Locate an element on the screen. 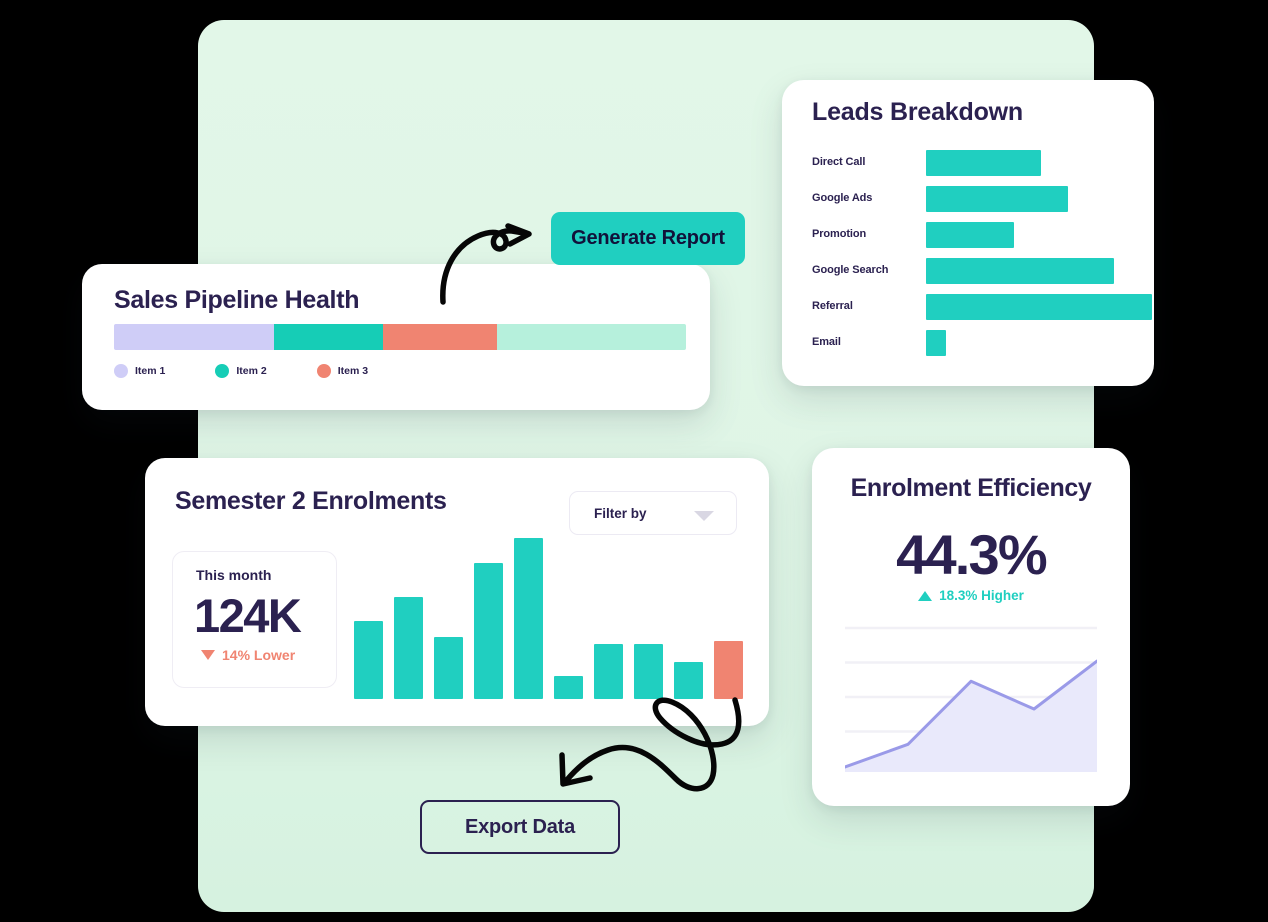  leads-row-label: Direct Call is located at coordinates (839, 162).